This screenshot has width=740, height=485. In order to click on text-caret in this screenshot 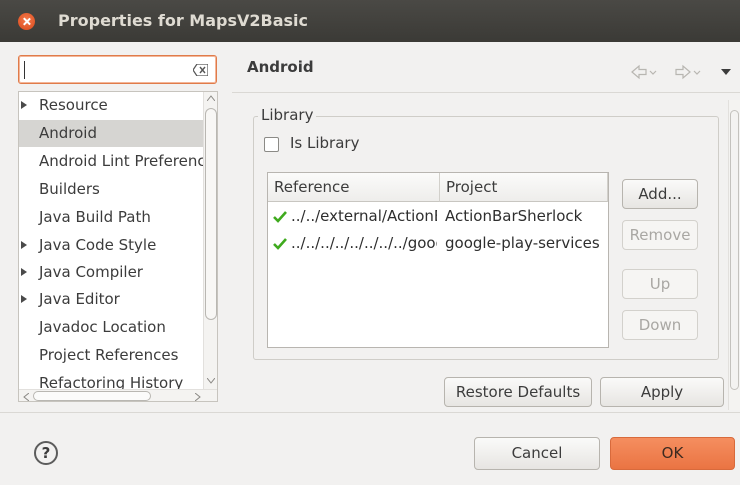, I will do `click(24, 70)`.